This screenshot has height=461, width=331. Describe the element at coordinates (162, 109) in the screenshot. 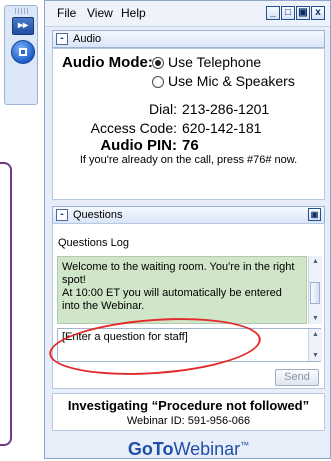

I see `dial-label: Dial:` at that location.